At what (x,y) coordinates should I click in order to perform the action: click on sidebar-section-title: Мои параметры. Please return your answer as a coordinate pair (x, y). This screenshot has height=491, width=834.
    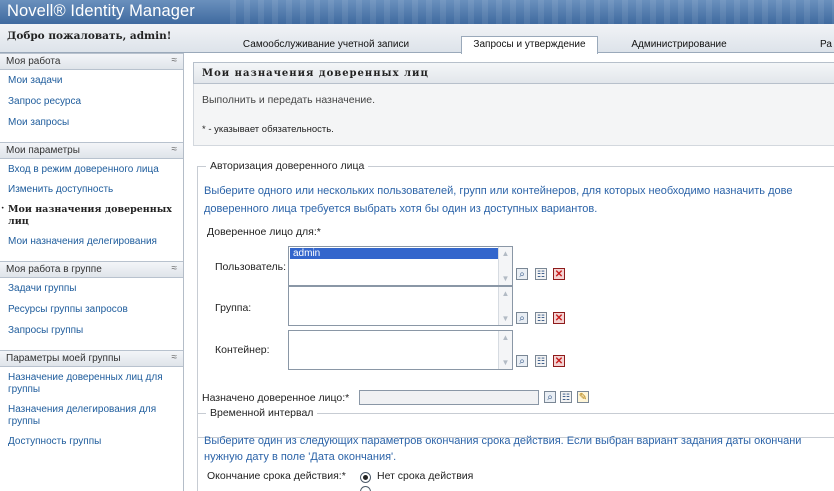
    Looking at the image, I should click on (43, 150).